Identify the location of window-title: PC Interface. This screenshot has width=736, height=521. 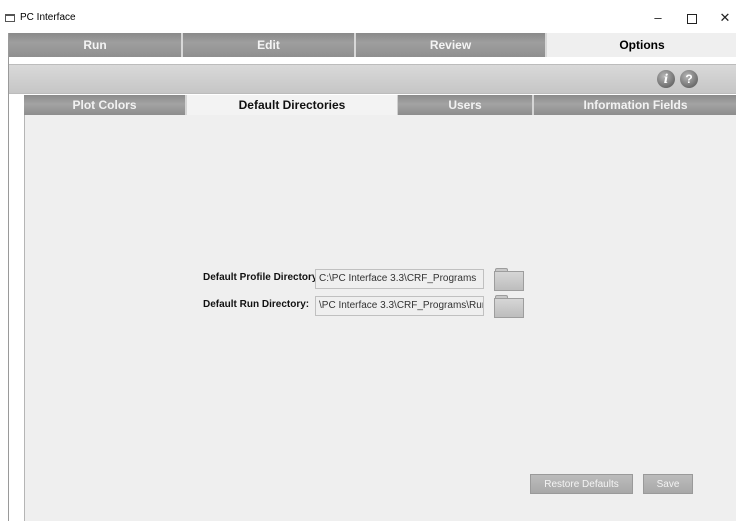
(48, 17).